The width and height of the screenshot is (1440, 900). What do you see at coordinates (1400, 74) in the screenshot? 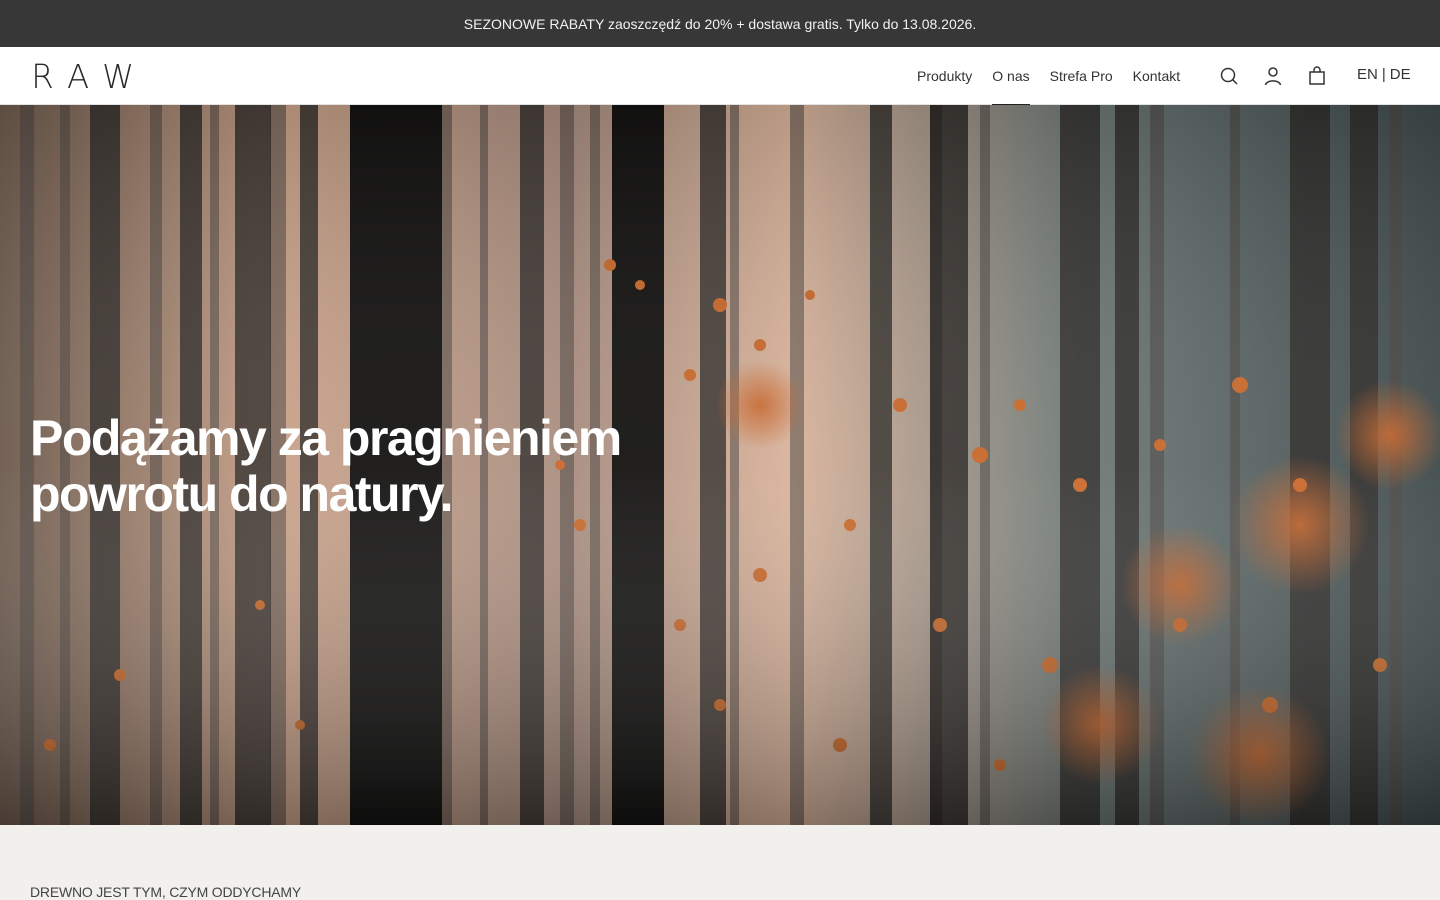
I see `lang-de: DE` at bounding box center [1400, 74].